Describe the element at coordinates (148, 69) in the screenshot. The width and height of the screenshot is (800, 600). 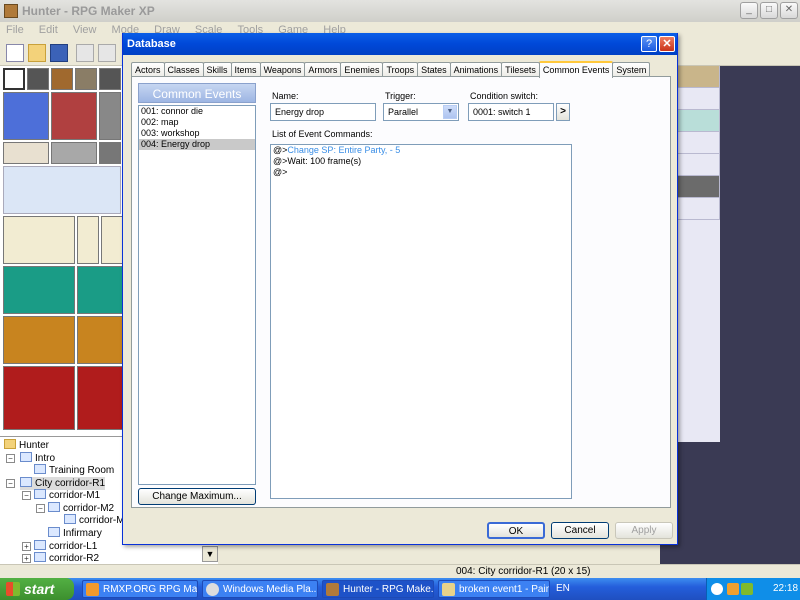
I see `tab-actors: Actors` at that location.